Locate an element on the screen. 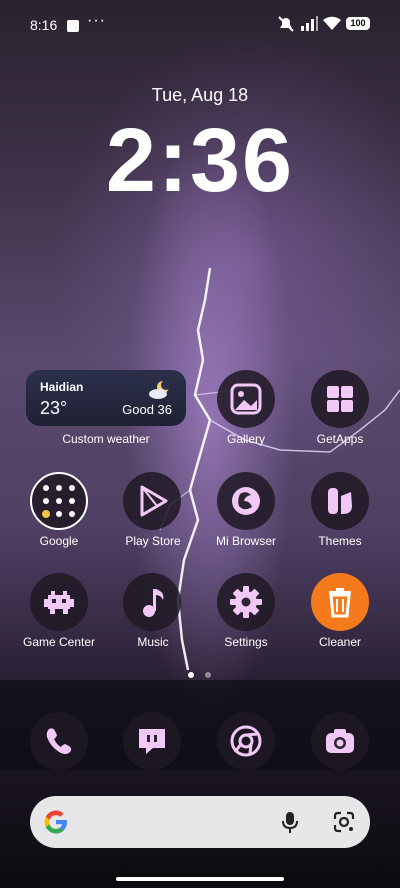  play-store-icon is located at coordinates (154, 501).